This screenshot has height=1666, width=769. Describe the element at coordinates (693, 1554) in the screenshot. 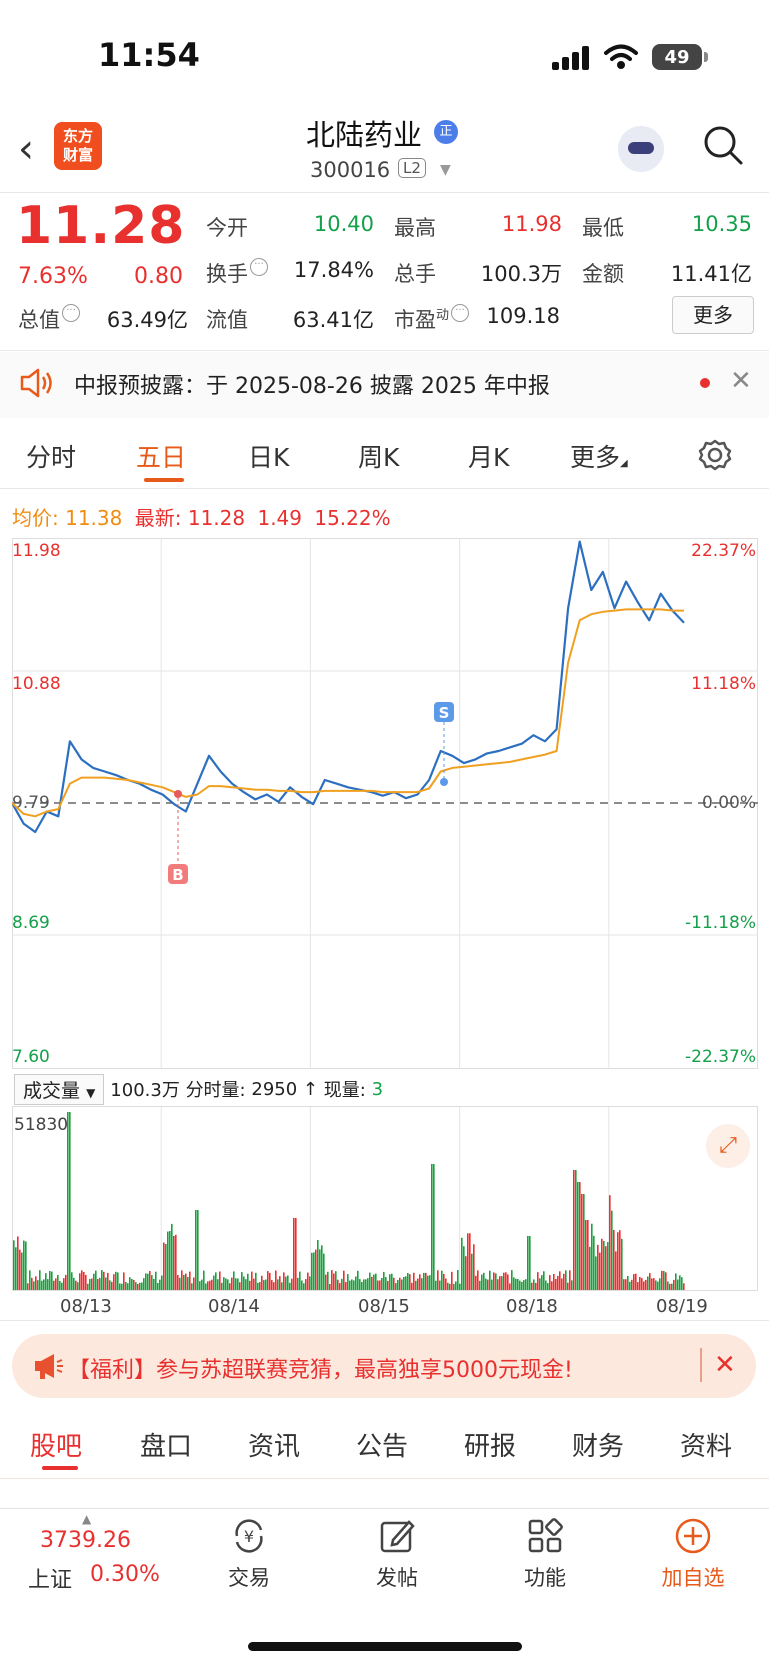

I see `nav-add-watchlist: 加自选` at that location.